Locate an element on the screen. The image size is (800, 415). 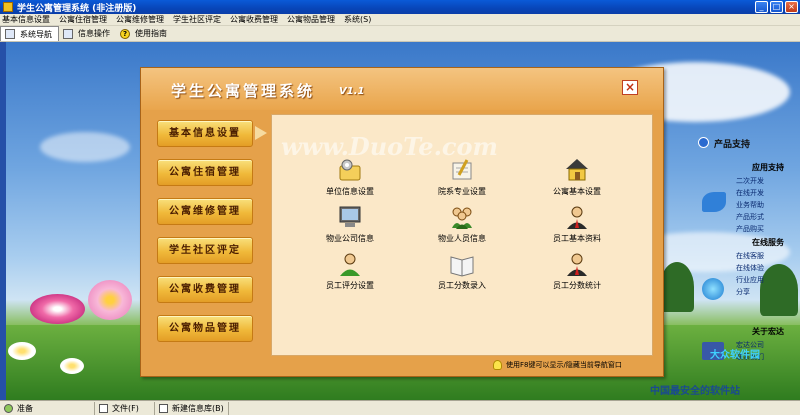
active-nav-arrow is located at coordinates (261, 133).